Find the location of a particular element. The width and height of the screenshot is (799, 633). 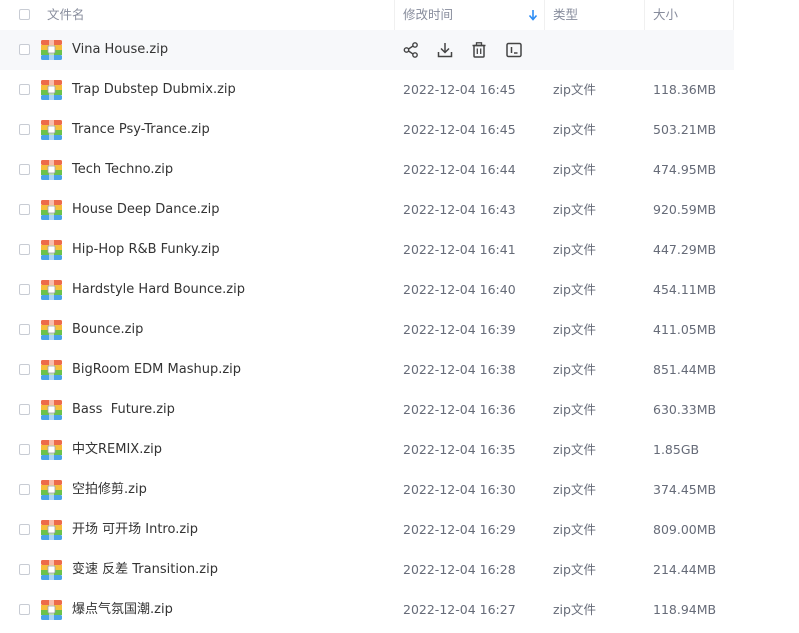

file-modified-time: 2022-12-04 16:40 is located at coordinates (459, 289).